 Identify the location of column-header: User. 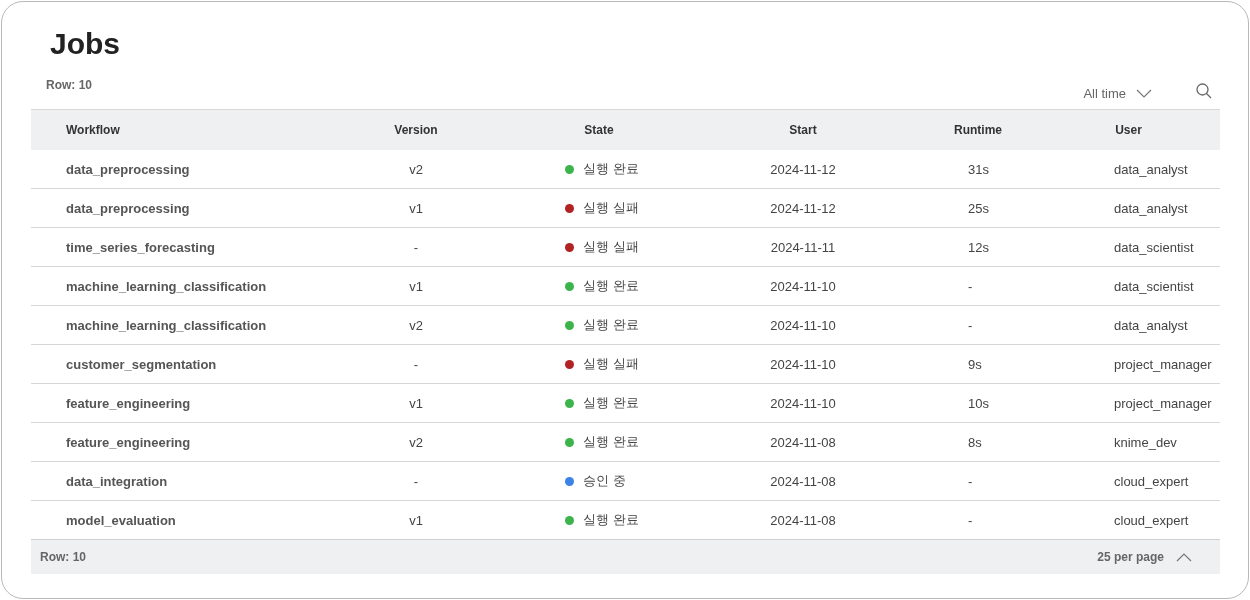
(1128, 130).